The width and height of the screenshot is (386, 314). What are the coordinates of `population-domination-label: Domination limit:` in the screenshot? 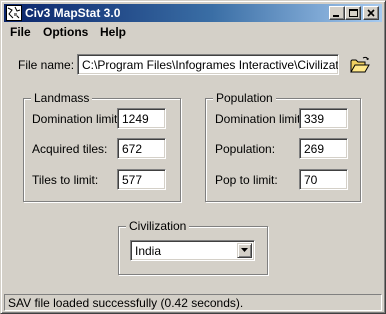 It's located at (259, 119).